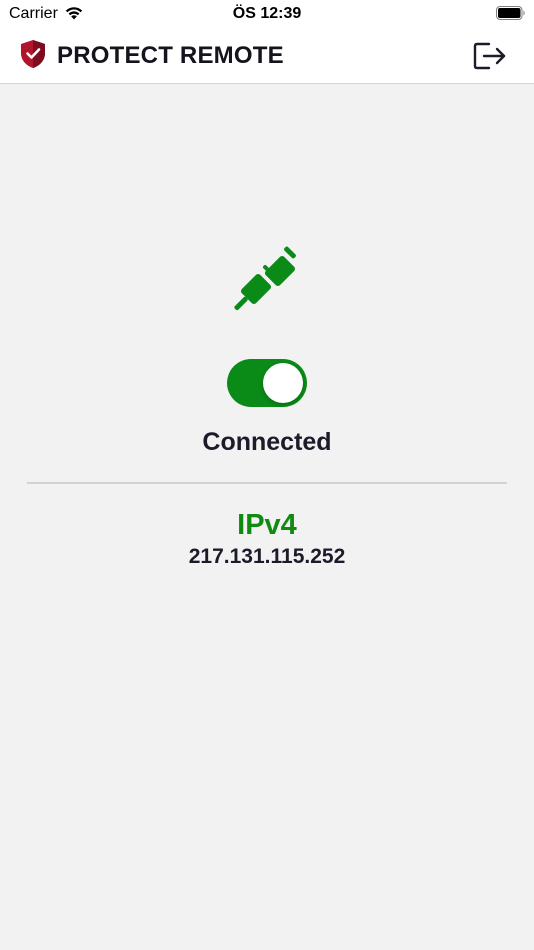  I want to click on logout-button, so click(490, 56).